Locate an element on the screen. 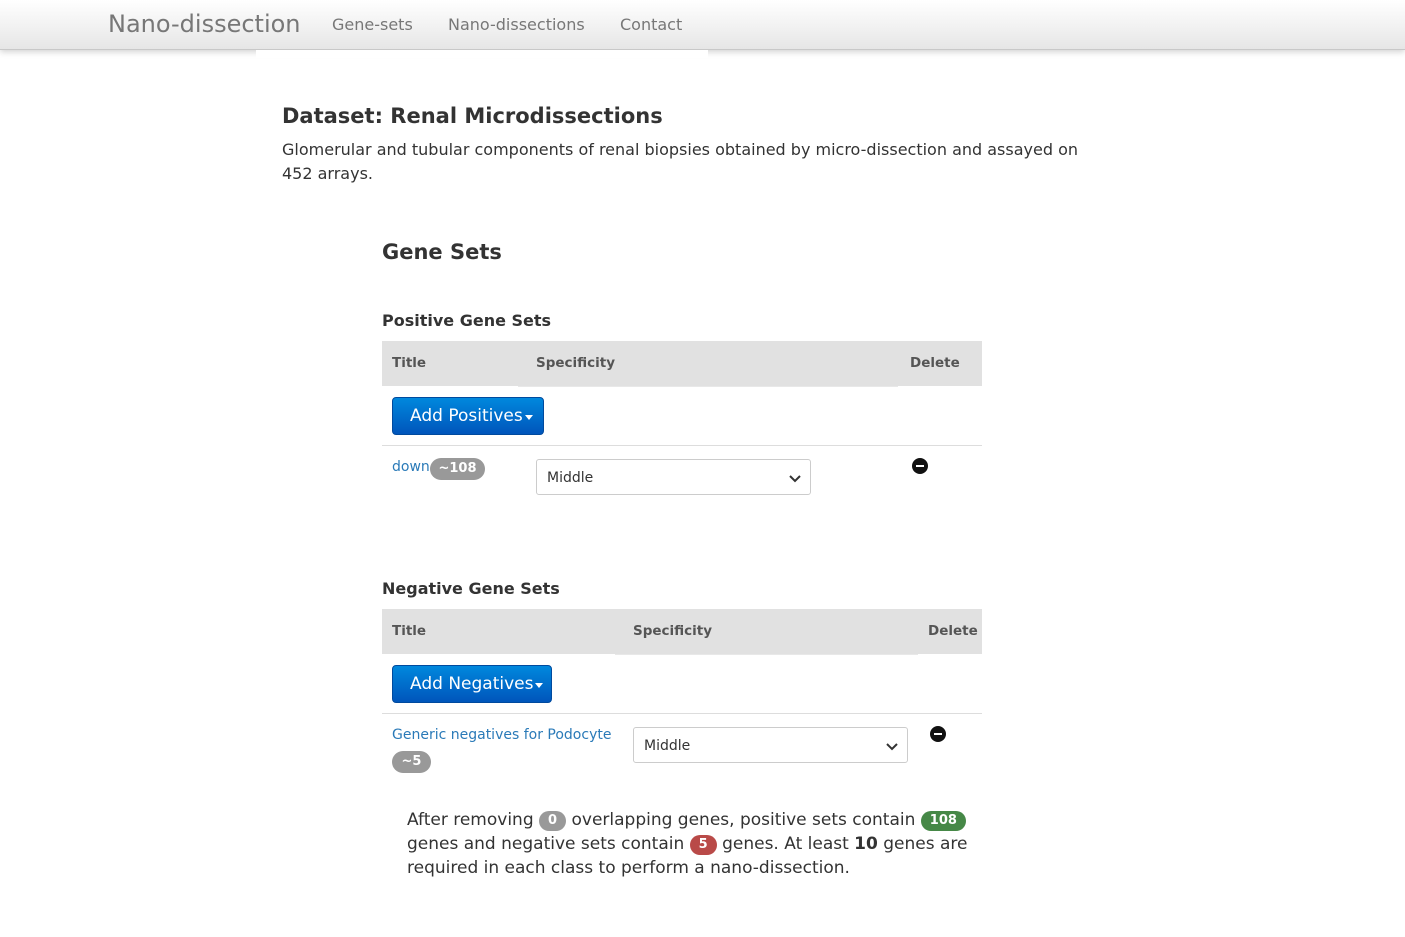 This screenshot has height=937, width=1405. delete-negative-icon is located at coordinates (938, 734).